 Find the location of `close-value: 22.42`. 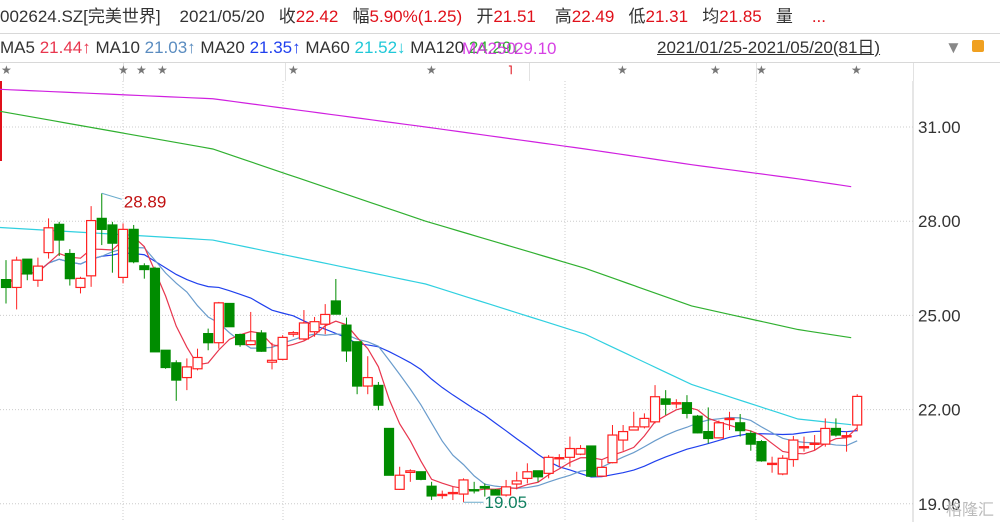

close-value: 22.42 is located at coordinates (317, 16).